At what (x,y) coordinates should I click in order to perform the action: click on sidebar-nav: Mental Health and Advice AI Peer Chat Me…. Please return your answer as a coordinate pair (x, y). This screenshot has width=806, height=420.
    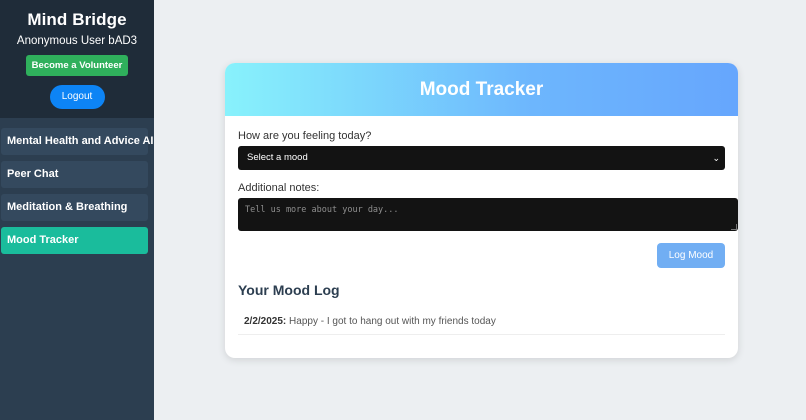
    Looking at the image, I should click on (77, 186).